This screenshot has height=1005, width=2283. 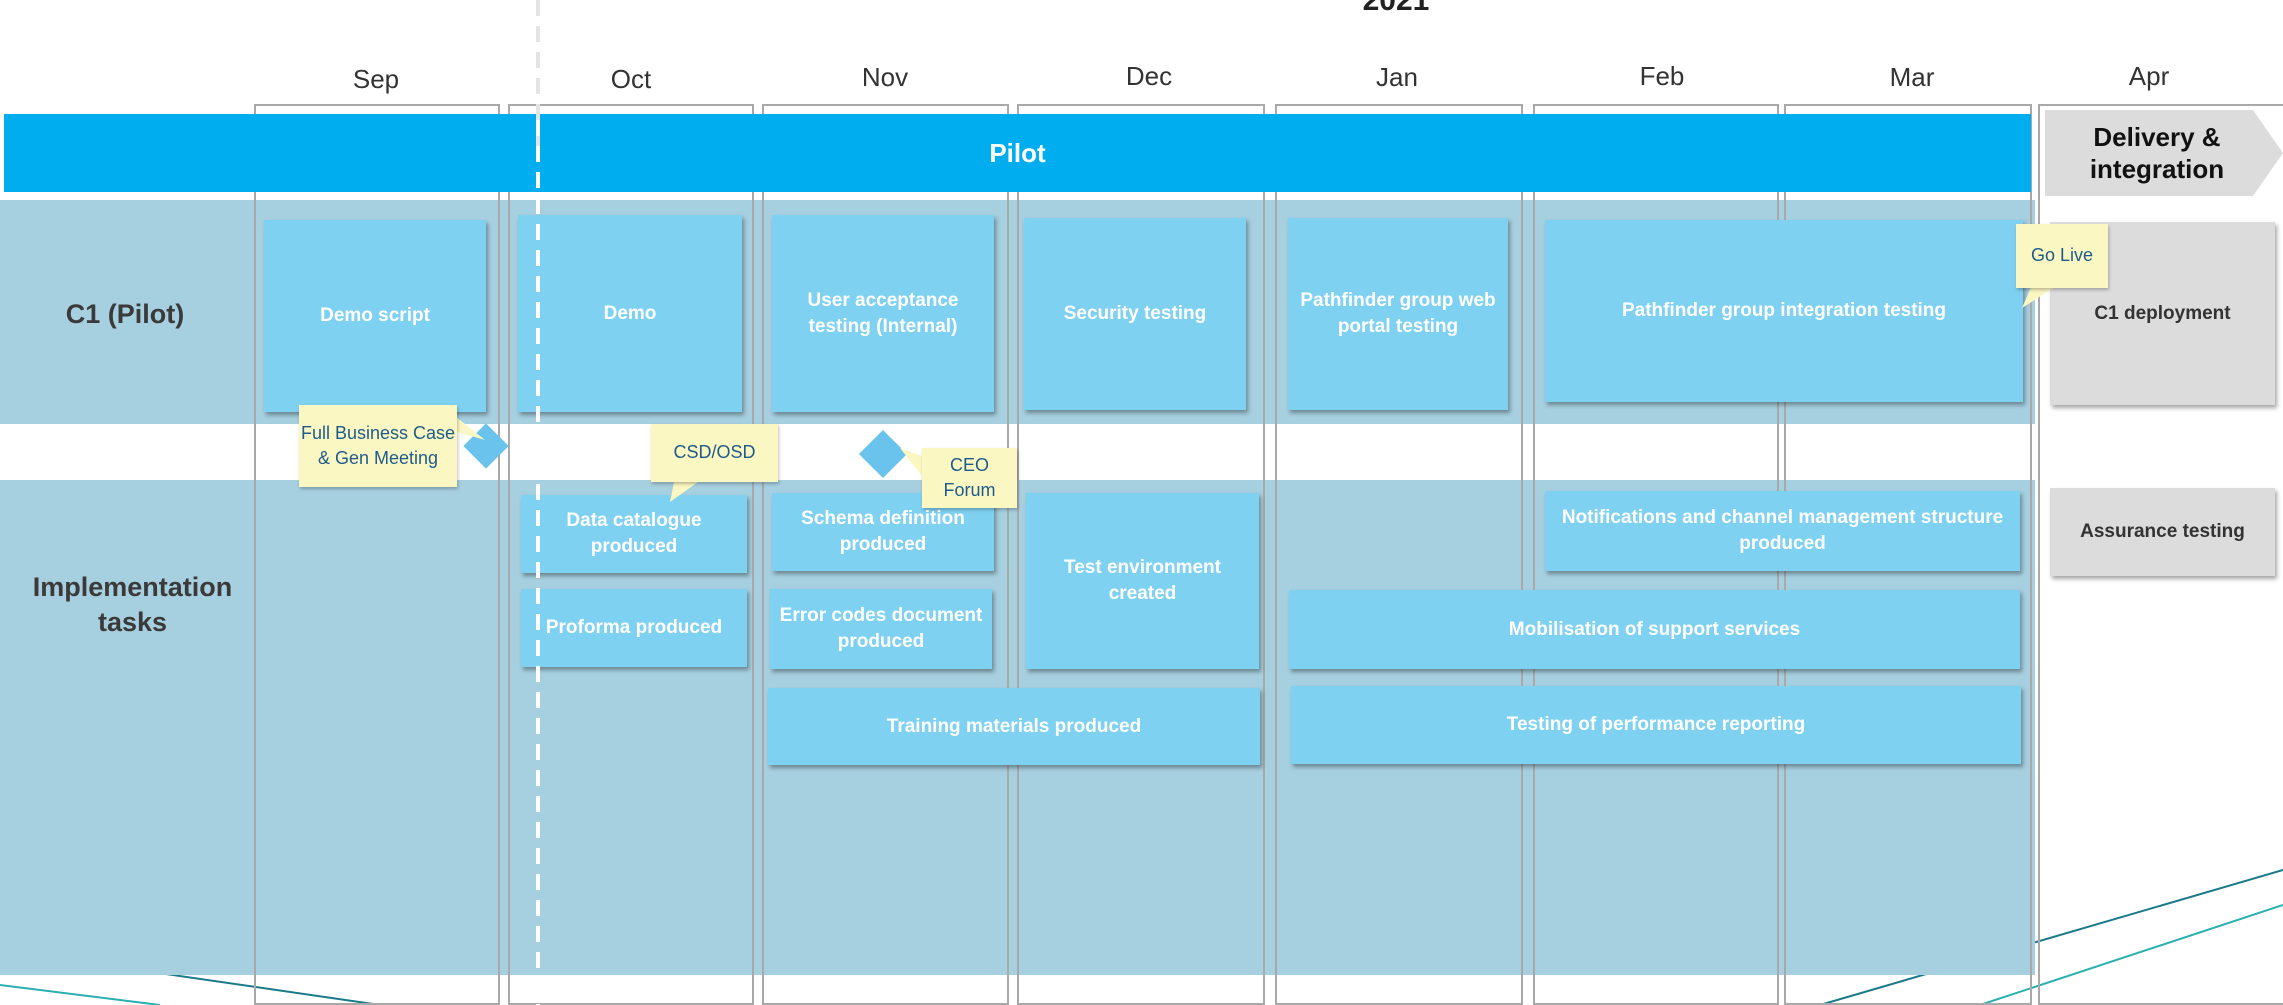 What do you see at coordinates (969, 478) in the screenshot?
I see `milestone-ceo-forum: CEO Forum` at bounding box center [969, 478].